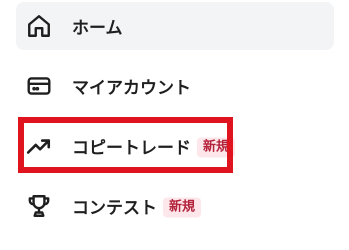  I want to click on sidebar-item-label-wrap: コンテスト 新規, so click(137, 206).